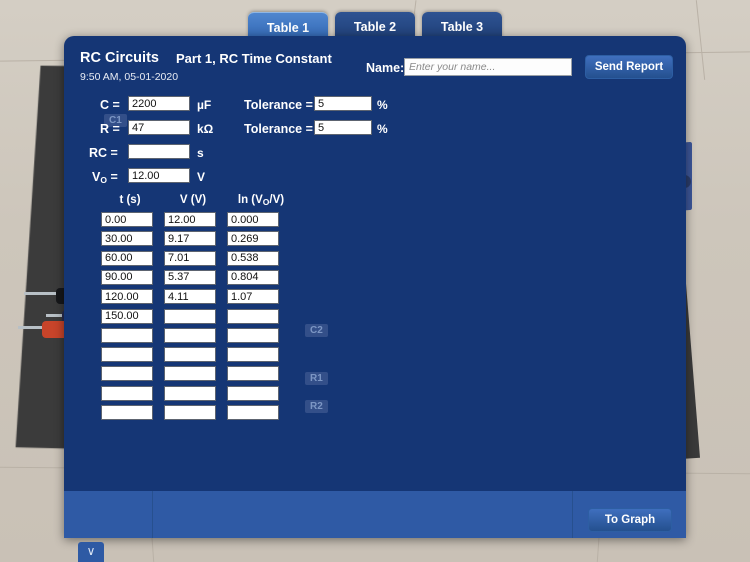 The height and width of the screenshot is (562, 750). What do you see at coordinates (385, 68) in the screenshot?
I see `name-label: Name:` at bounding box center [385, 68].